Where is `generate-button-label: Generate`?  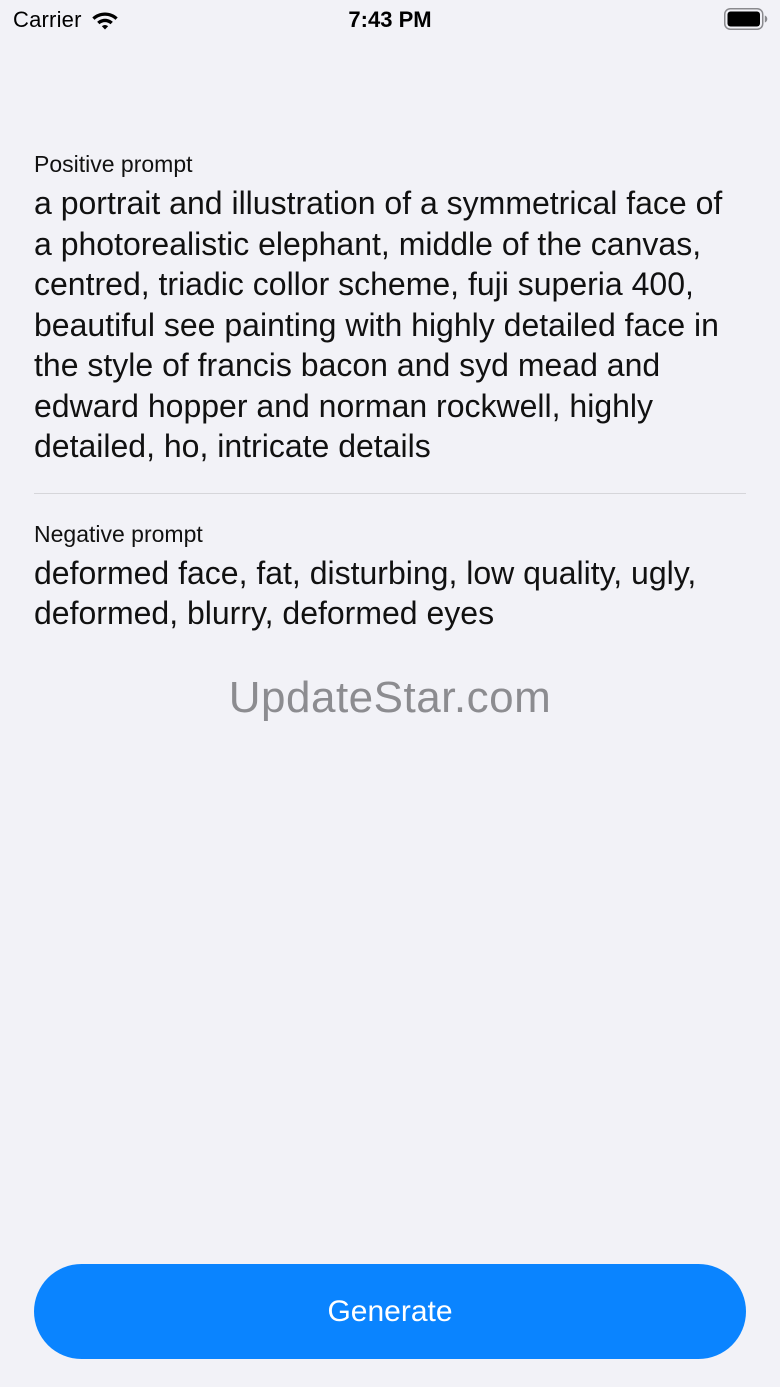 generate-button-label: Generate is located at coordinates (390, 1311).